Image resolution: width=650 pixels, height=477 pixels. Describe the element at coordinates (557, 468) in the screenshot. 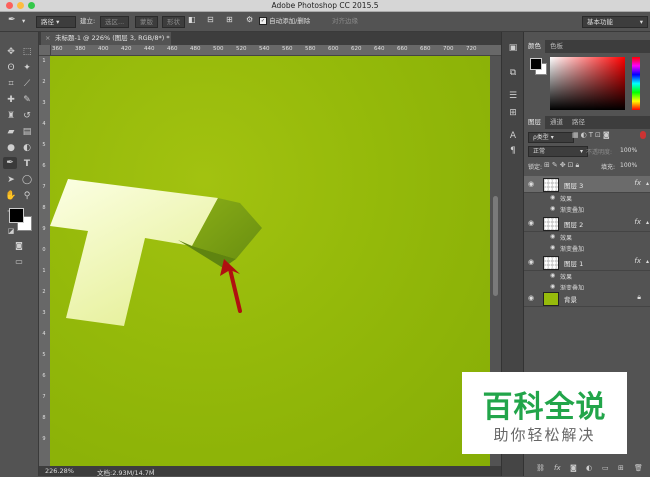

I see `add-style-icon: fx` at that location.